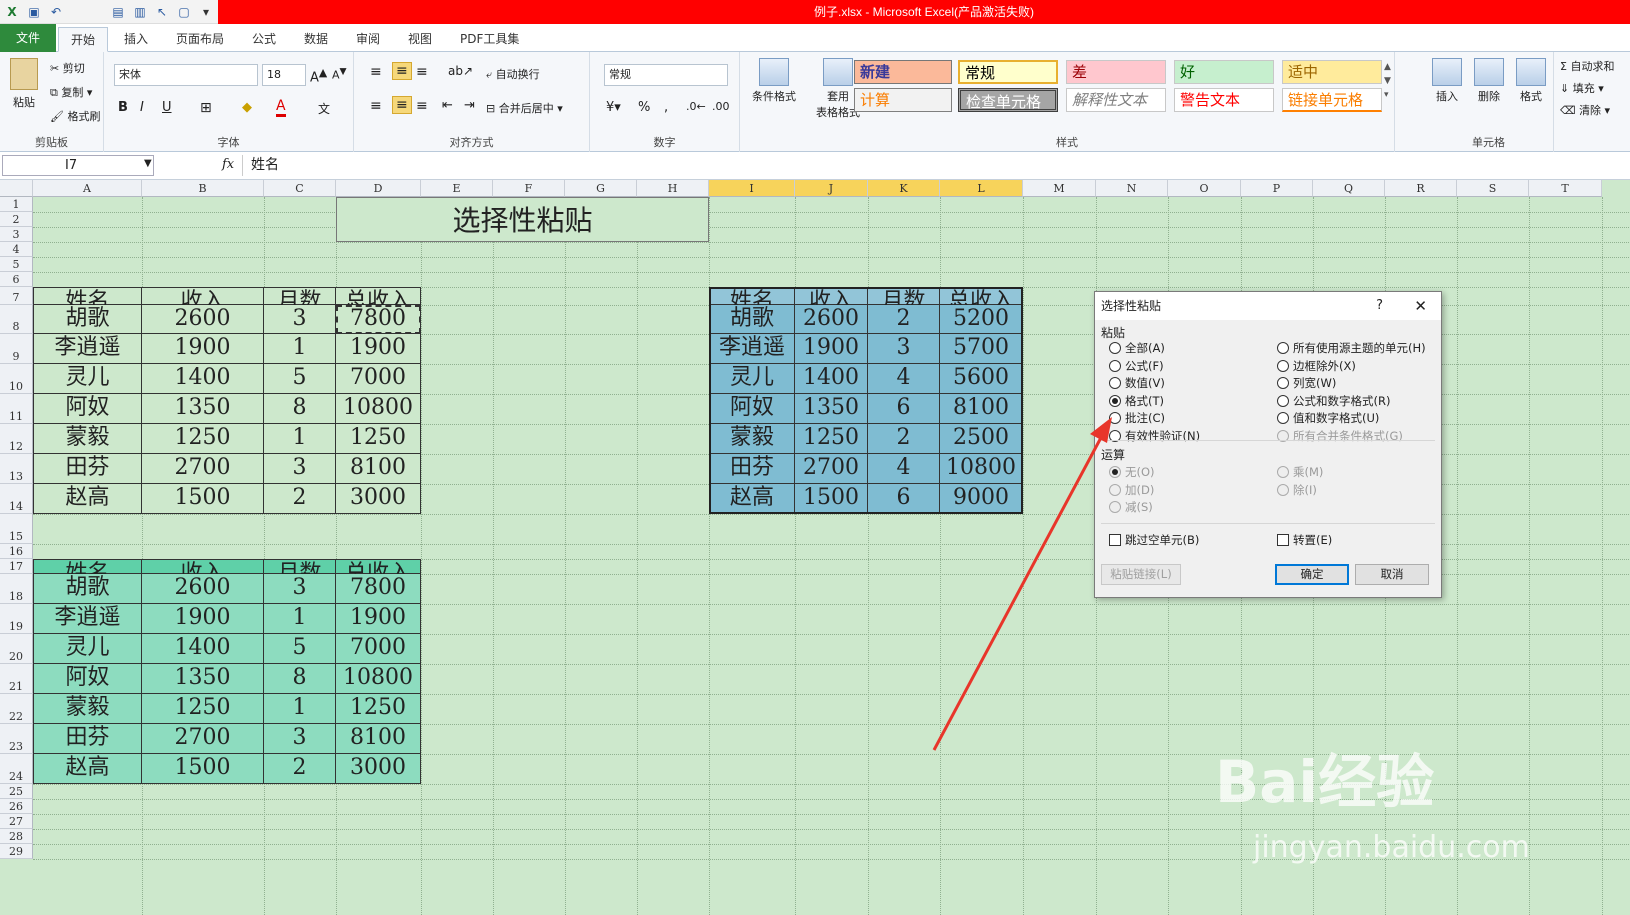 Image resolution: width=1630 pixels, height=915 pixels. Describe the element at coordinates (1304, 540) in the screenshot. I see `transpose-checkbox: 转置(E)` at that location.